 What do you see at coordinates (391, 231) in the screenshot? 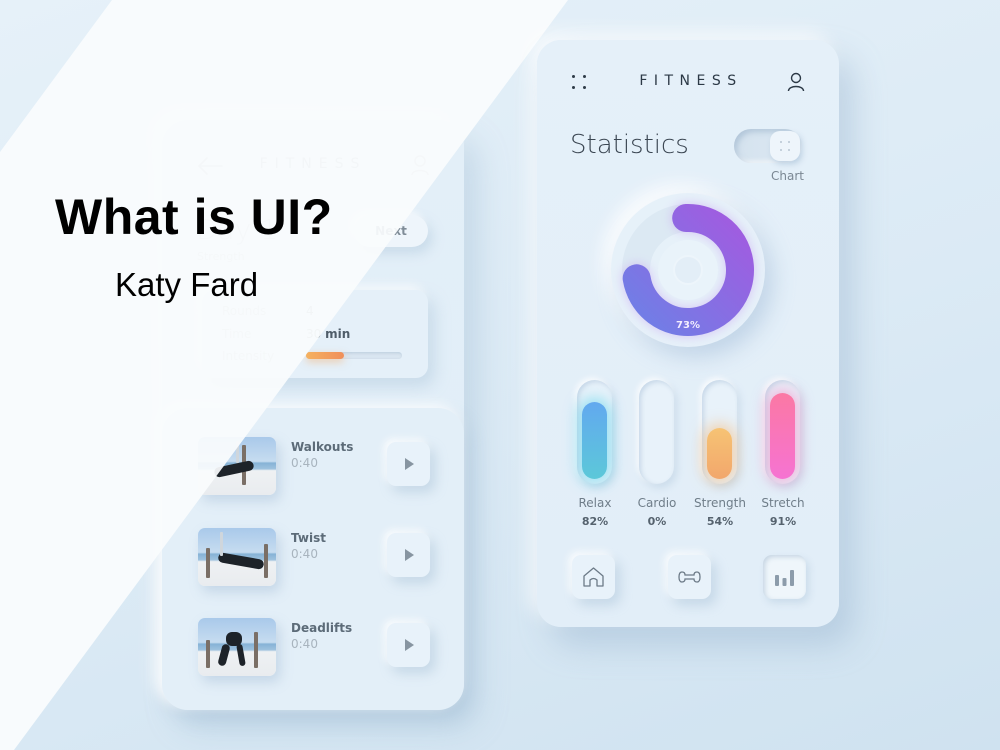
I see `next-button: Next` at bounding box center [391, 231].